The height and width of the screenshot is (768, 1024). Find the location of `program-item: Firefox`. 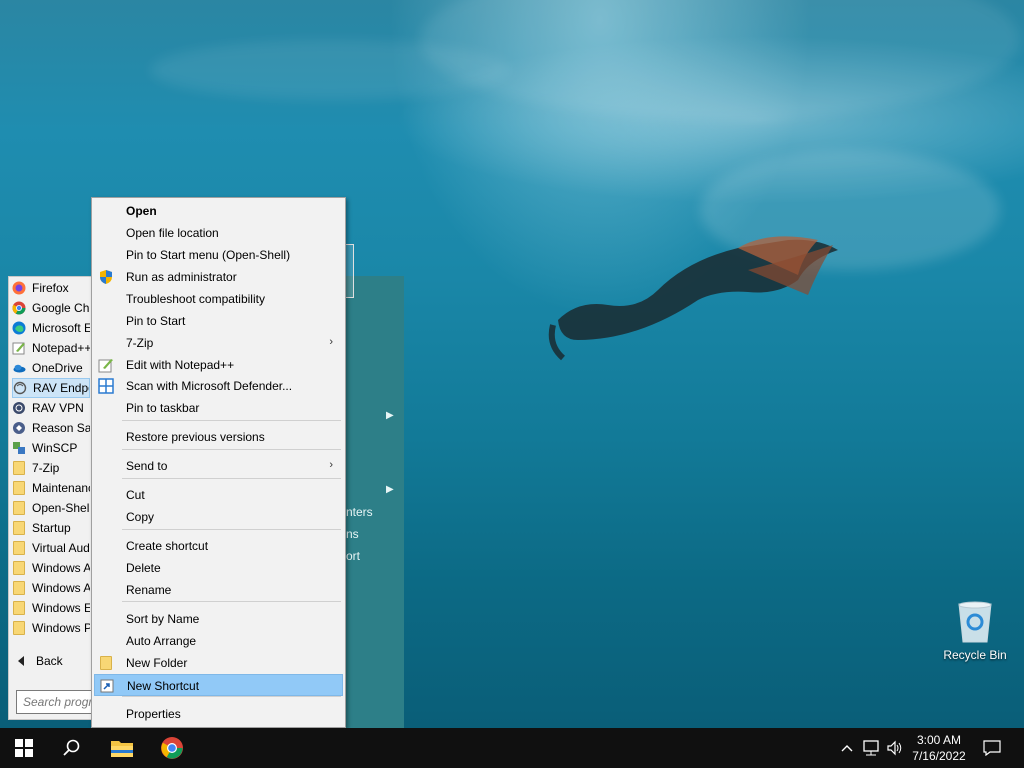

program-item: Firefox is located at coordinates (51, 288).